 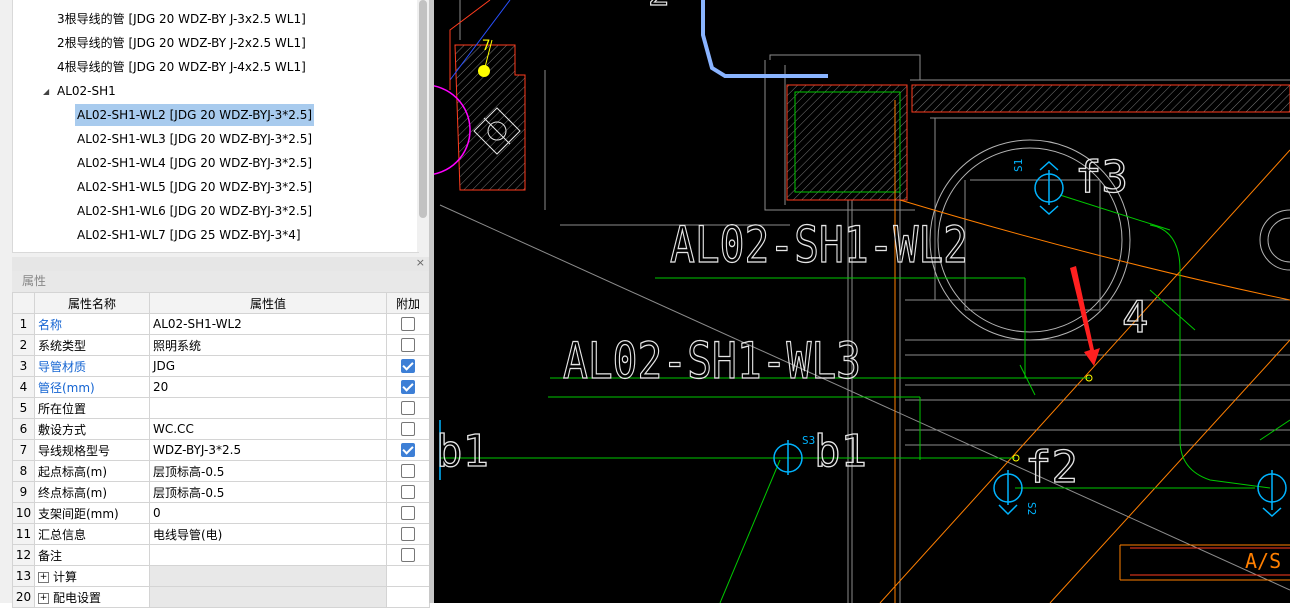 I want to click on tree-item-al02-sh1: AL02-SH1, so click(x=86, y=91).